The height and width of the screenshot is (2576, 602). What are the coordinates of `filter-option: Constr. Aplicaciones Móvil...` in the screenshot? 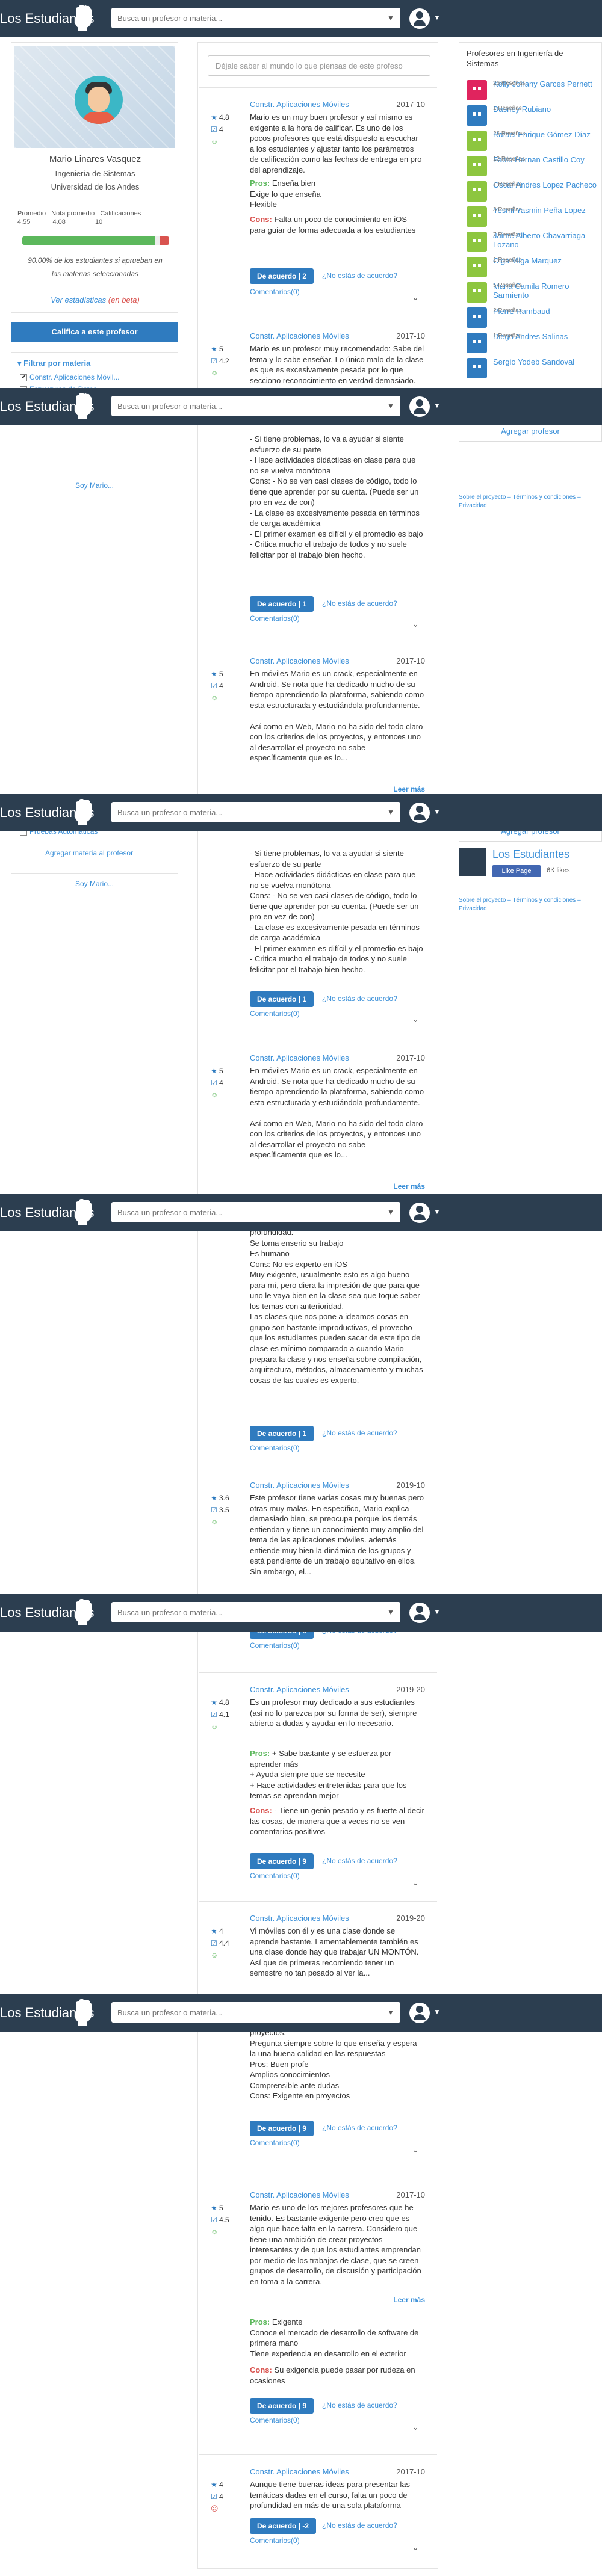 It's located at (74, 377).